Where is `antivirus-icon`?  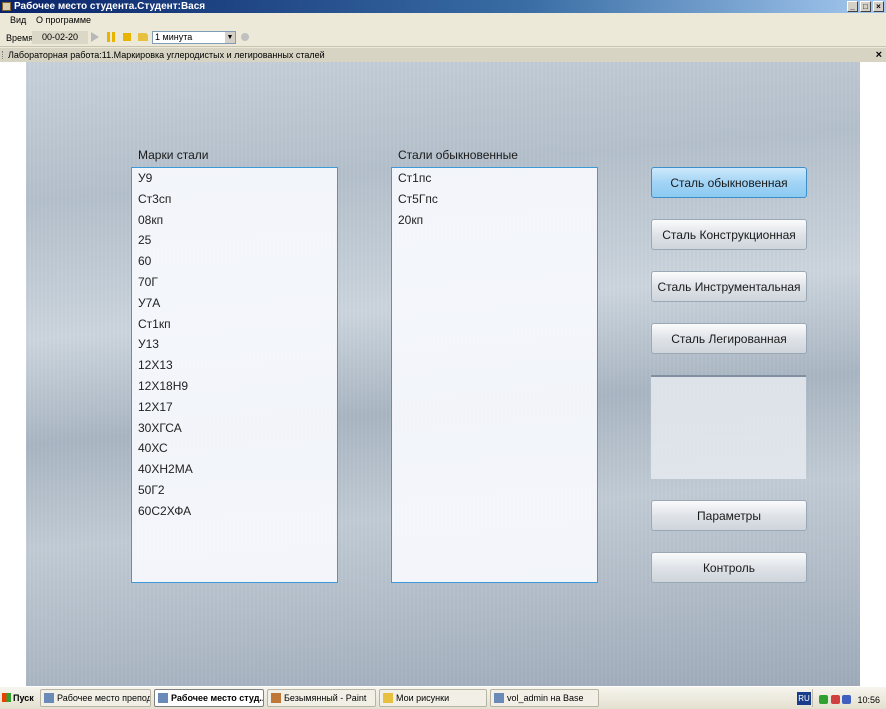 antivirus-icon is located at coordinates (835, 699).